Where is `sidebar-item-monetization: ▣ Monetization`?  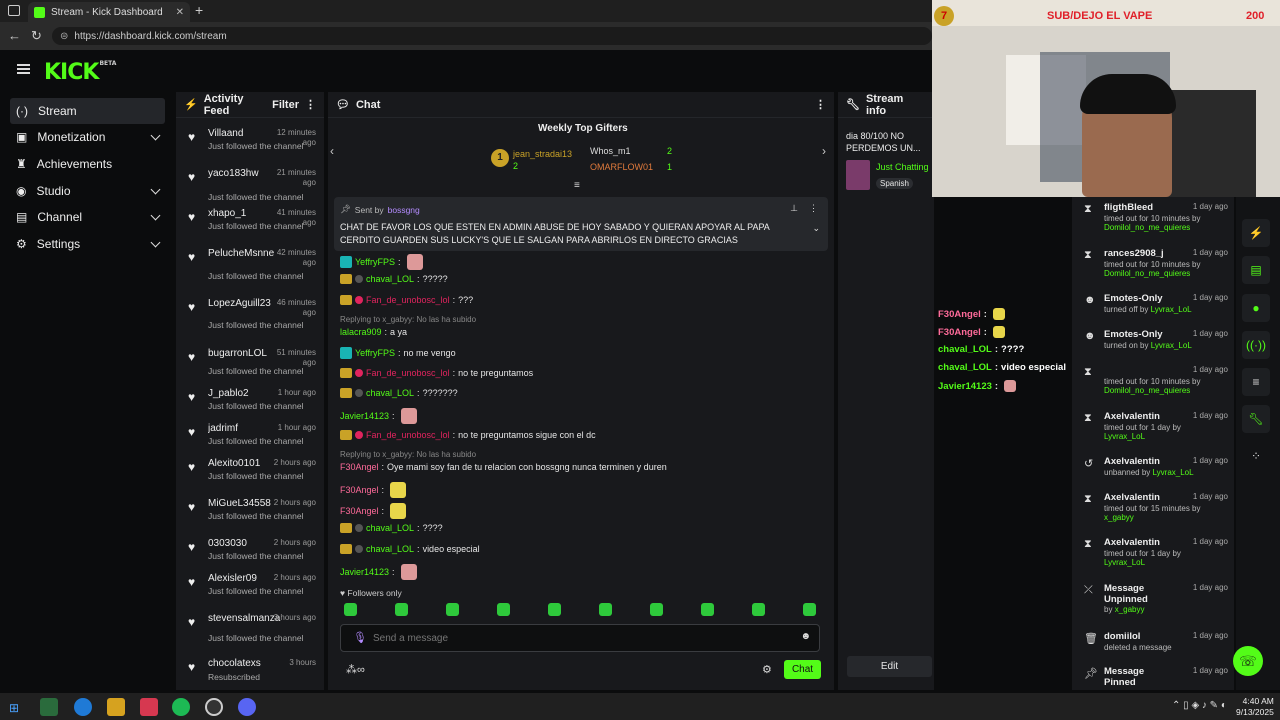
sidebar-item-monetization: ▣ Monetization is located at coordinates (87, 137).